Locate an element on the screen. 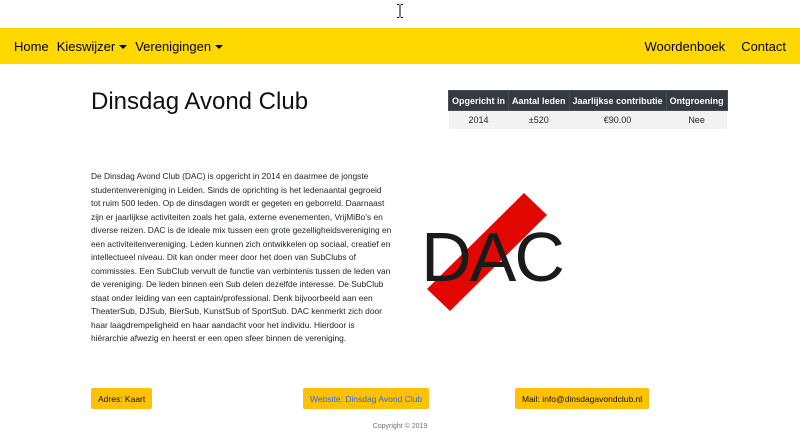  table-cell-contributie: €90.00 is located at coordinates (618, 119).